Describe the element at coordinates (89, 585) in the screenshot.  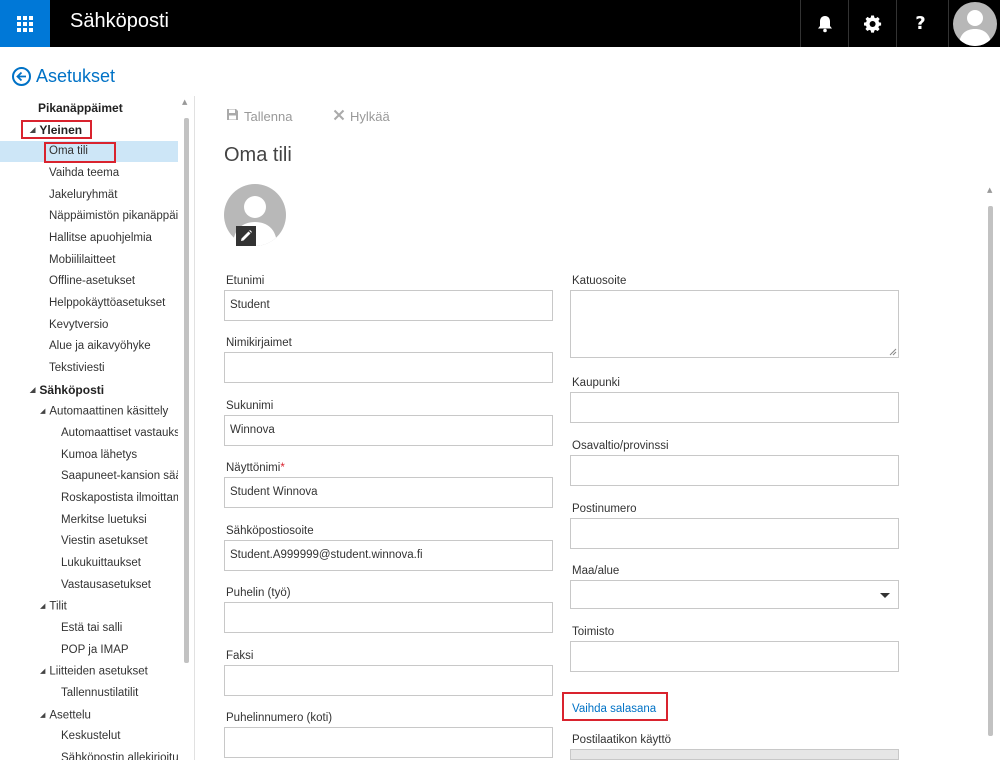
I see `nav-item-reply-settings: Vastausasetukset` at that location.